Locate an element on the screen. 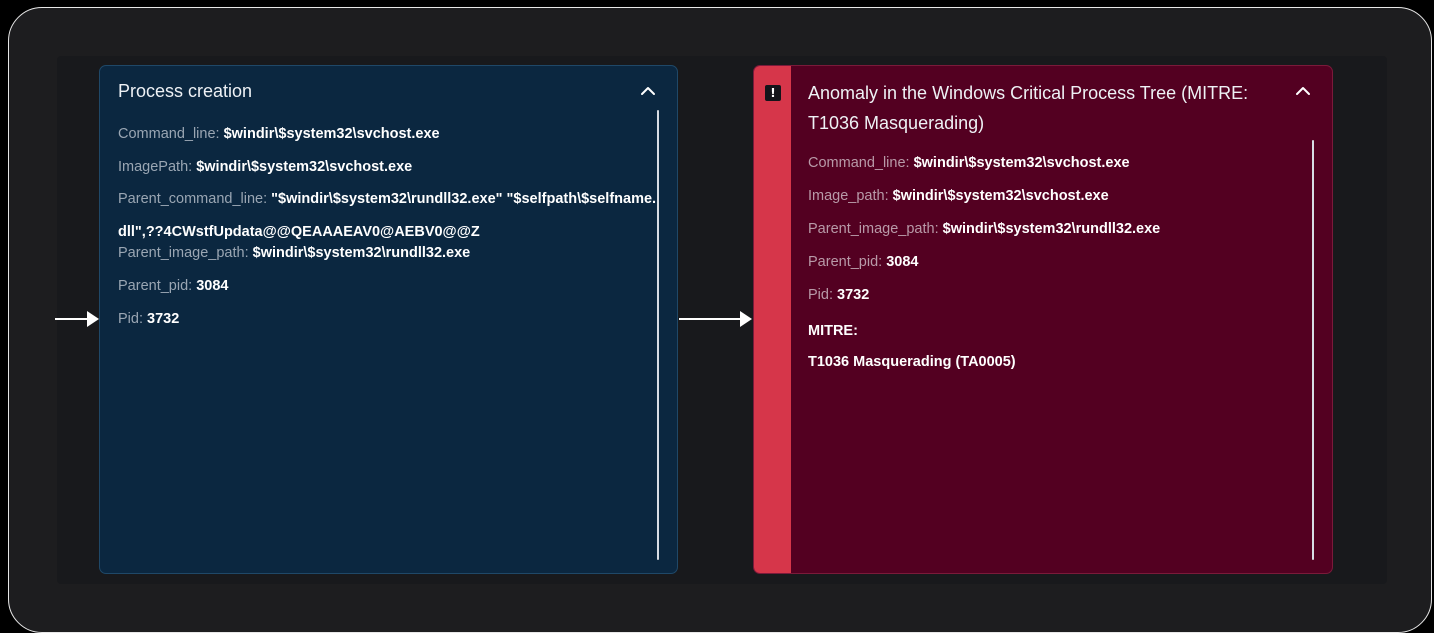 The height and width of the screenshot is (633, 1434). mitre-technique: T1036 Masquerading (TA0005) is located at coordinates (912, 362).